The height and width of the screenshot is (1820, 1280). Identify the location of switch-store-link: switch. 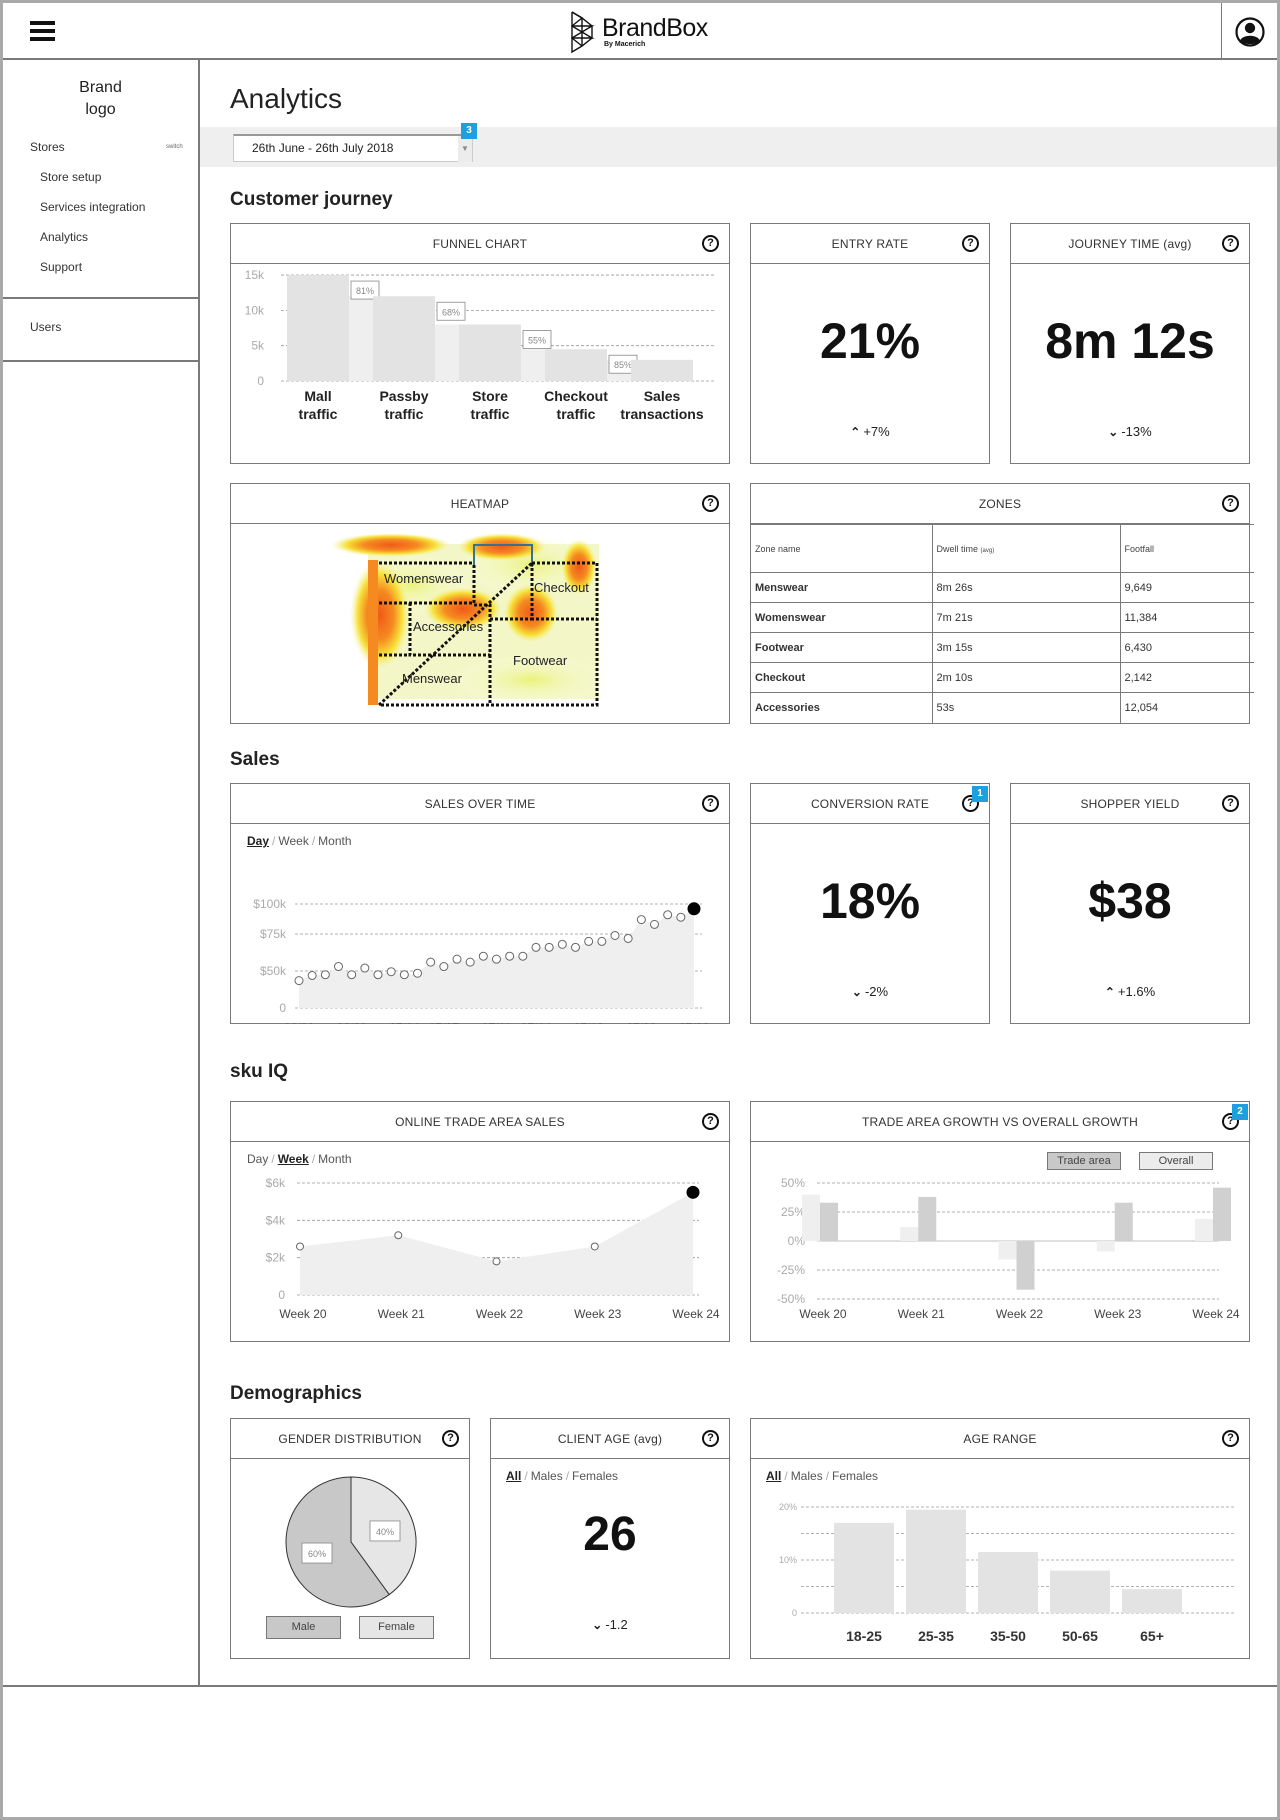
(174, 147).